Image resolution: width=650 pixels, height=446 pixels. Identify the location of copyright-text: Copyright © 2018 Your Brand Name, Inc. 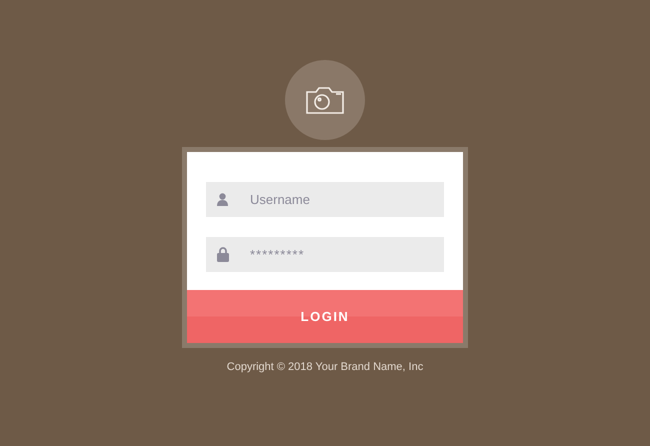
(325, 367).